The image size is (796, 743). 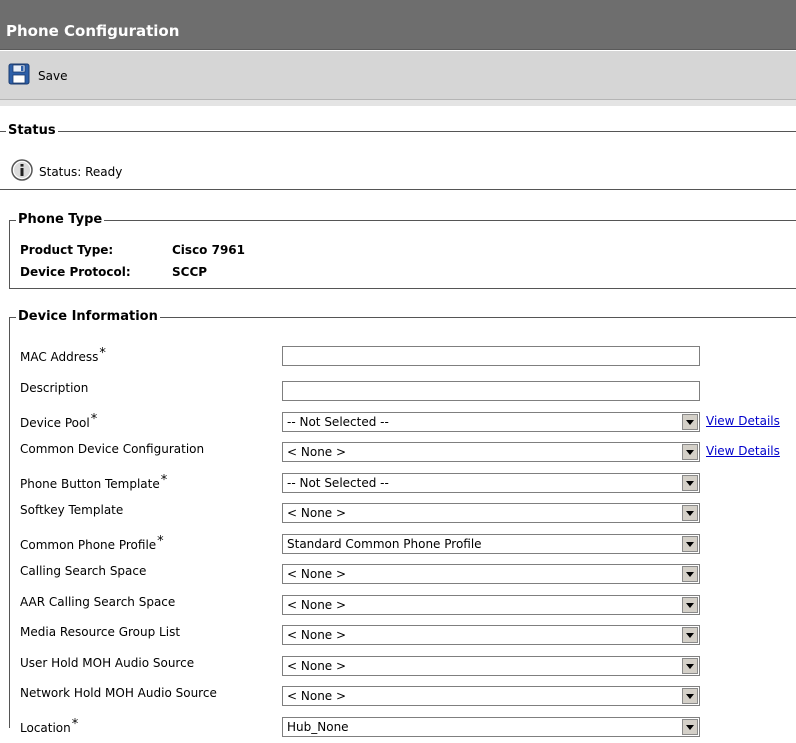 What do you see at coordinates (60, 219) in the screenshot?
I see `phone-type-legend: Phone Type` at bounding box center [60, 219].